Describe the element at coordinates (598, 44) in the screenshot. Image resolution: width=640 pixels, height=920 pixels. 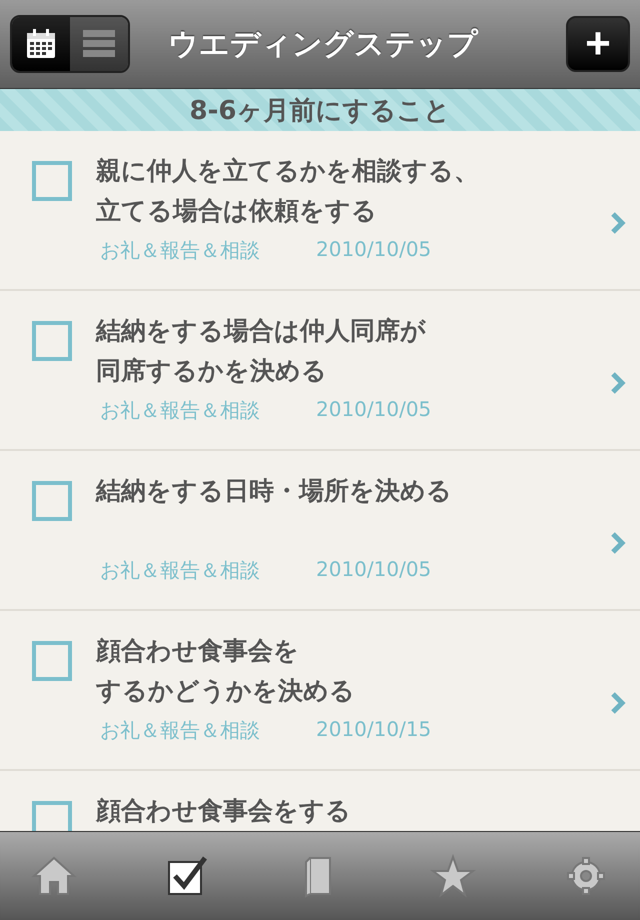
I see `add-button: +` at that location.